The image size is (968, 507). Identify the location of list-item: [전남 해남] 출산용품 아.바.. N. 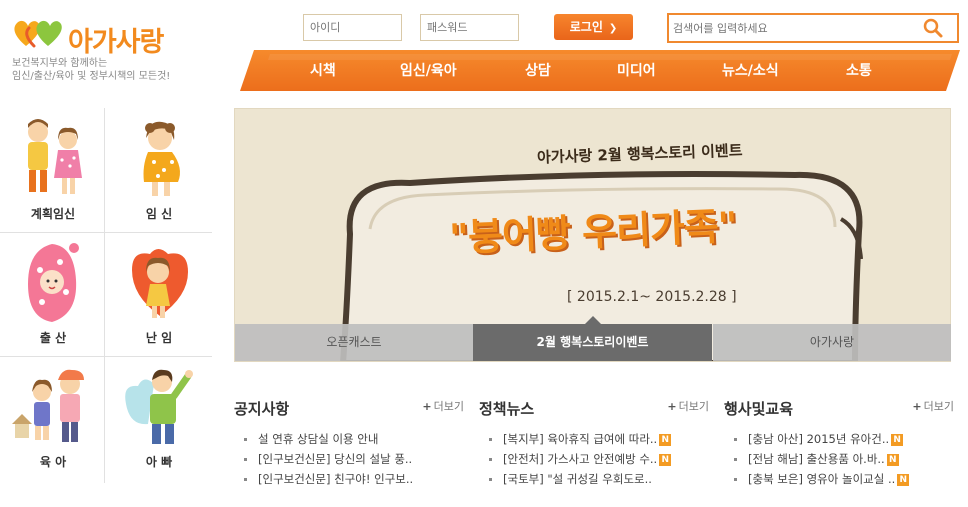
(821, 459).